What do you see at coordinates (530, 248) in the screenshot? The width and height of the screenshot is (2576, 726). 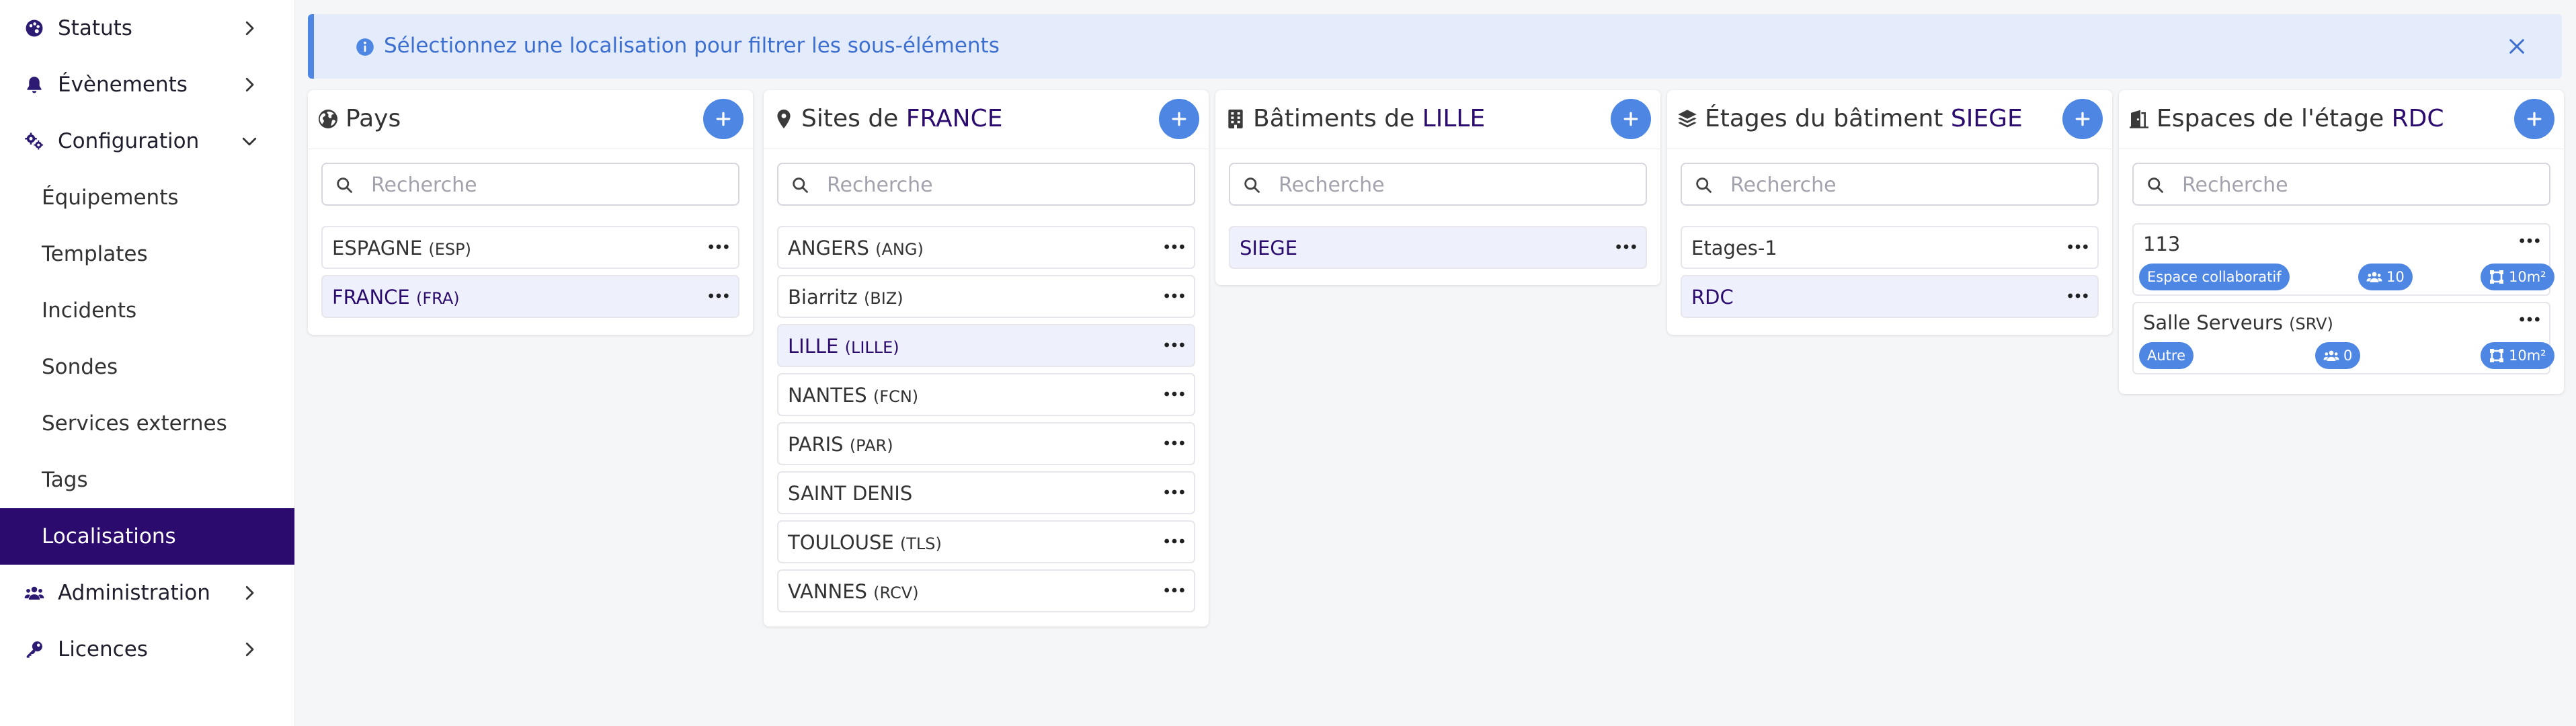 I see `list-item: ESPAGNE (ESP)` at bounding box center [530, 248].